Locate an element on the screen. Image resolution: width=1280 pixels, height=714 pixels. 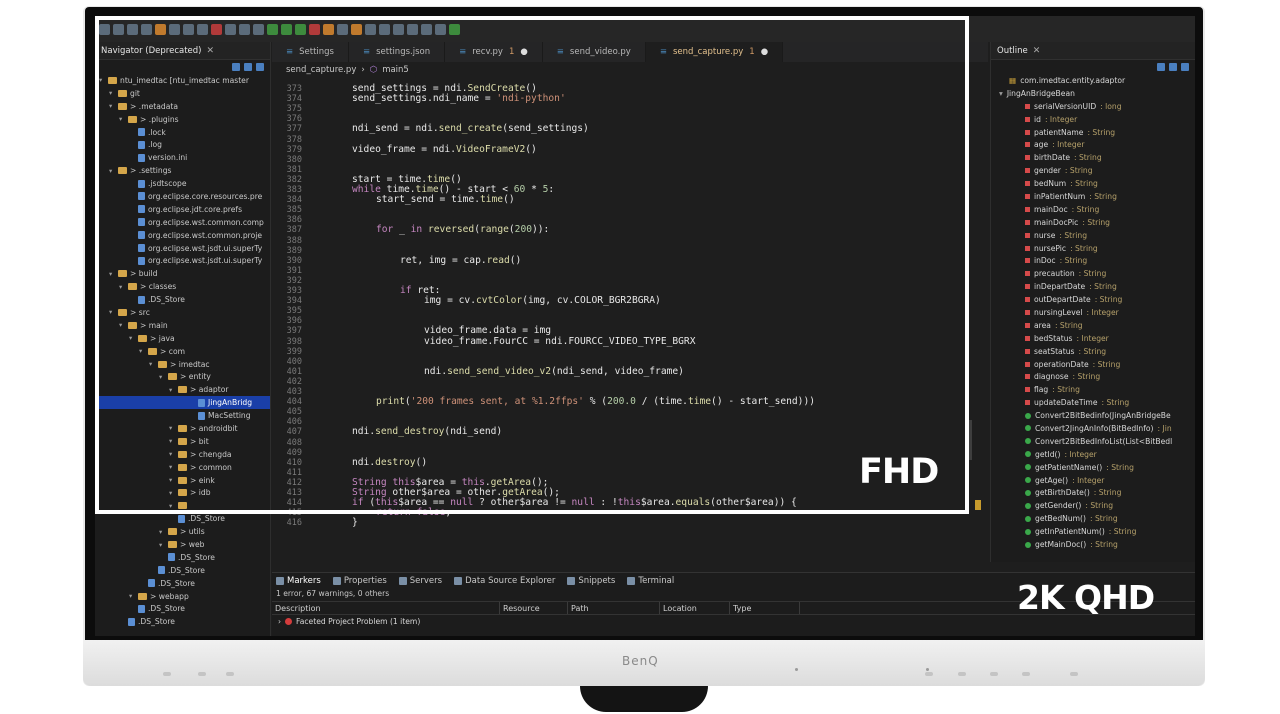
tree-item: ▾ > entity is located at coordinates (182, 376).